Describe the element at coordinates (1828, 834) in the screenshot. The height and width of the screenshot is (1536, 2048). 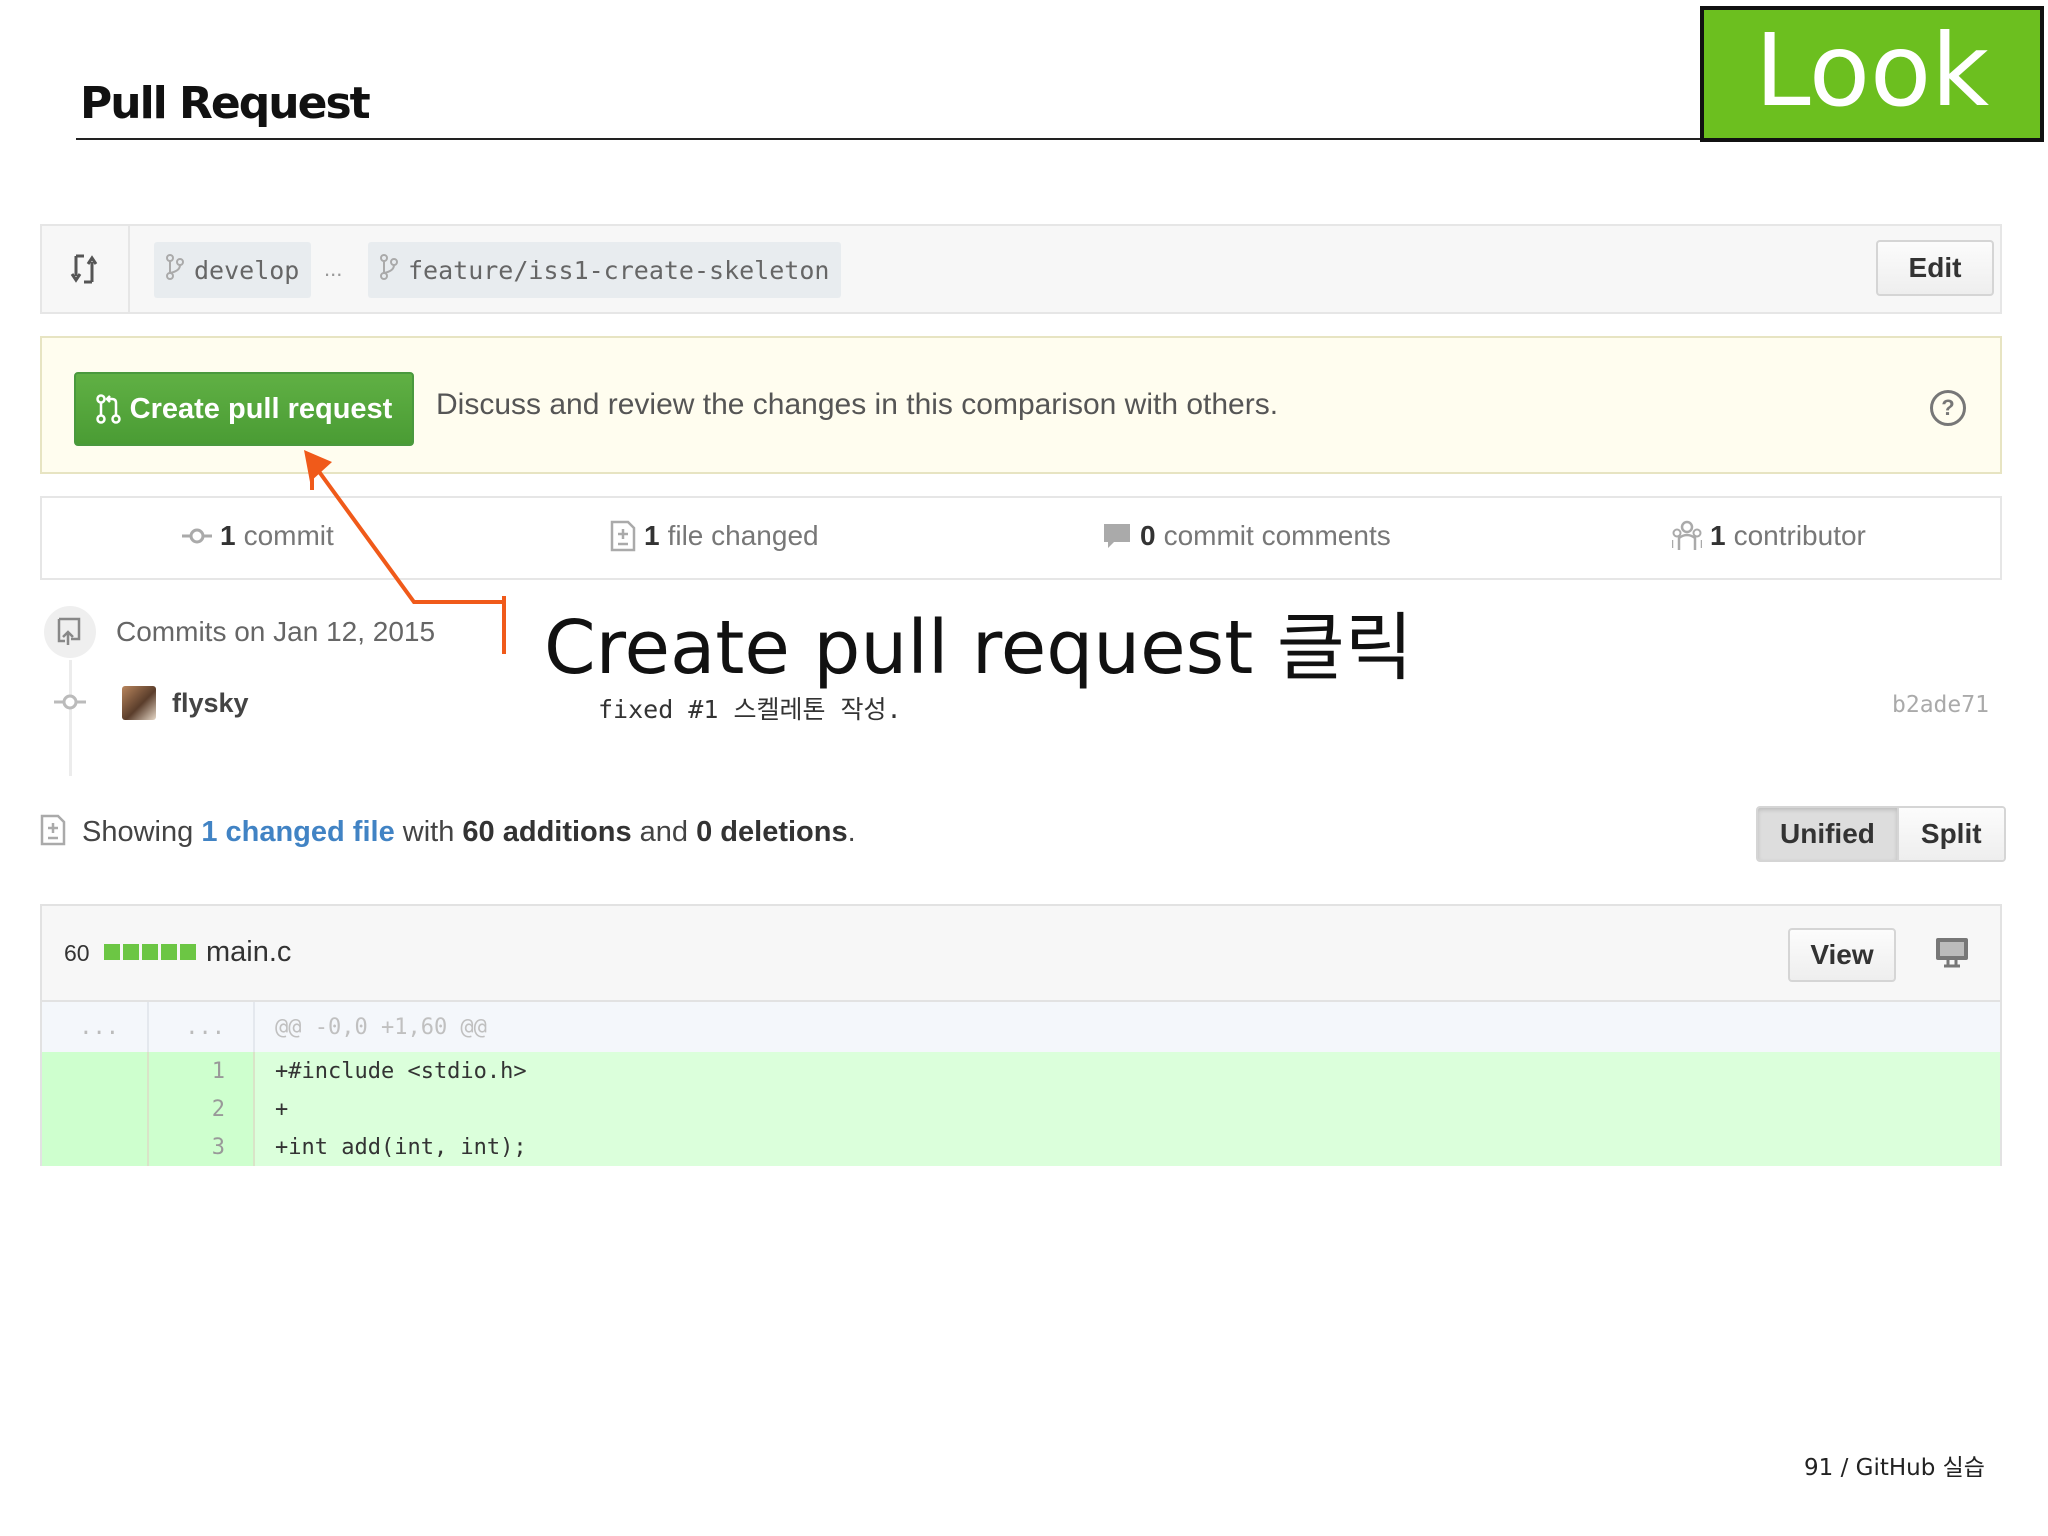
I see `unified-view-button: Unified` at that location.